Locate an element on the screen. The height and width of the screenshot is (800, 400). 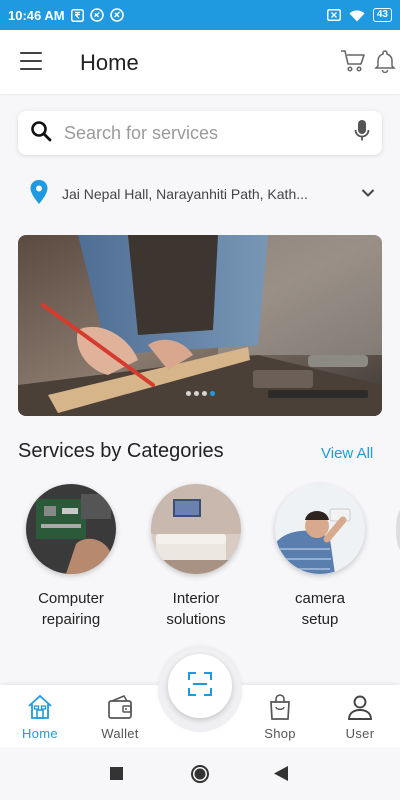
user-icon is located at coordinates (360, 709).